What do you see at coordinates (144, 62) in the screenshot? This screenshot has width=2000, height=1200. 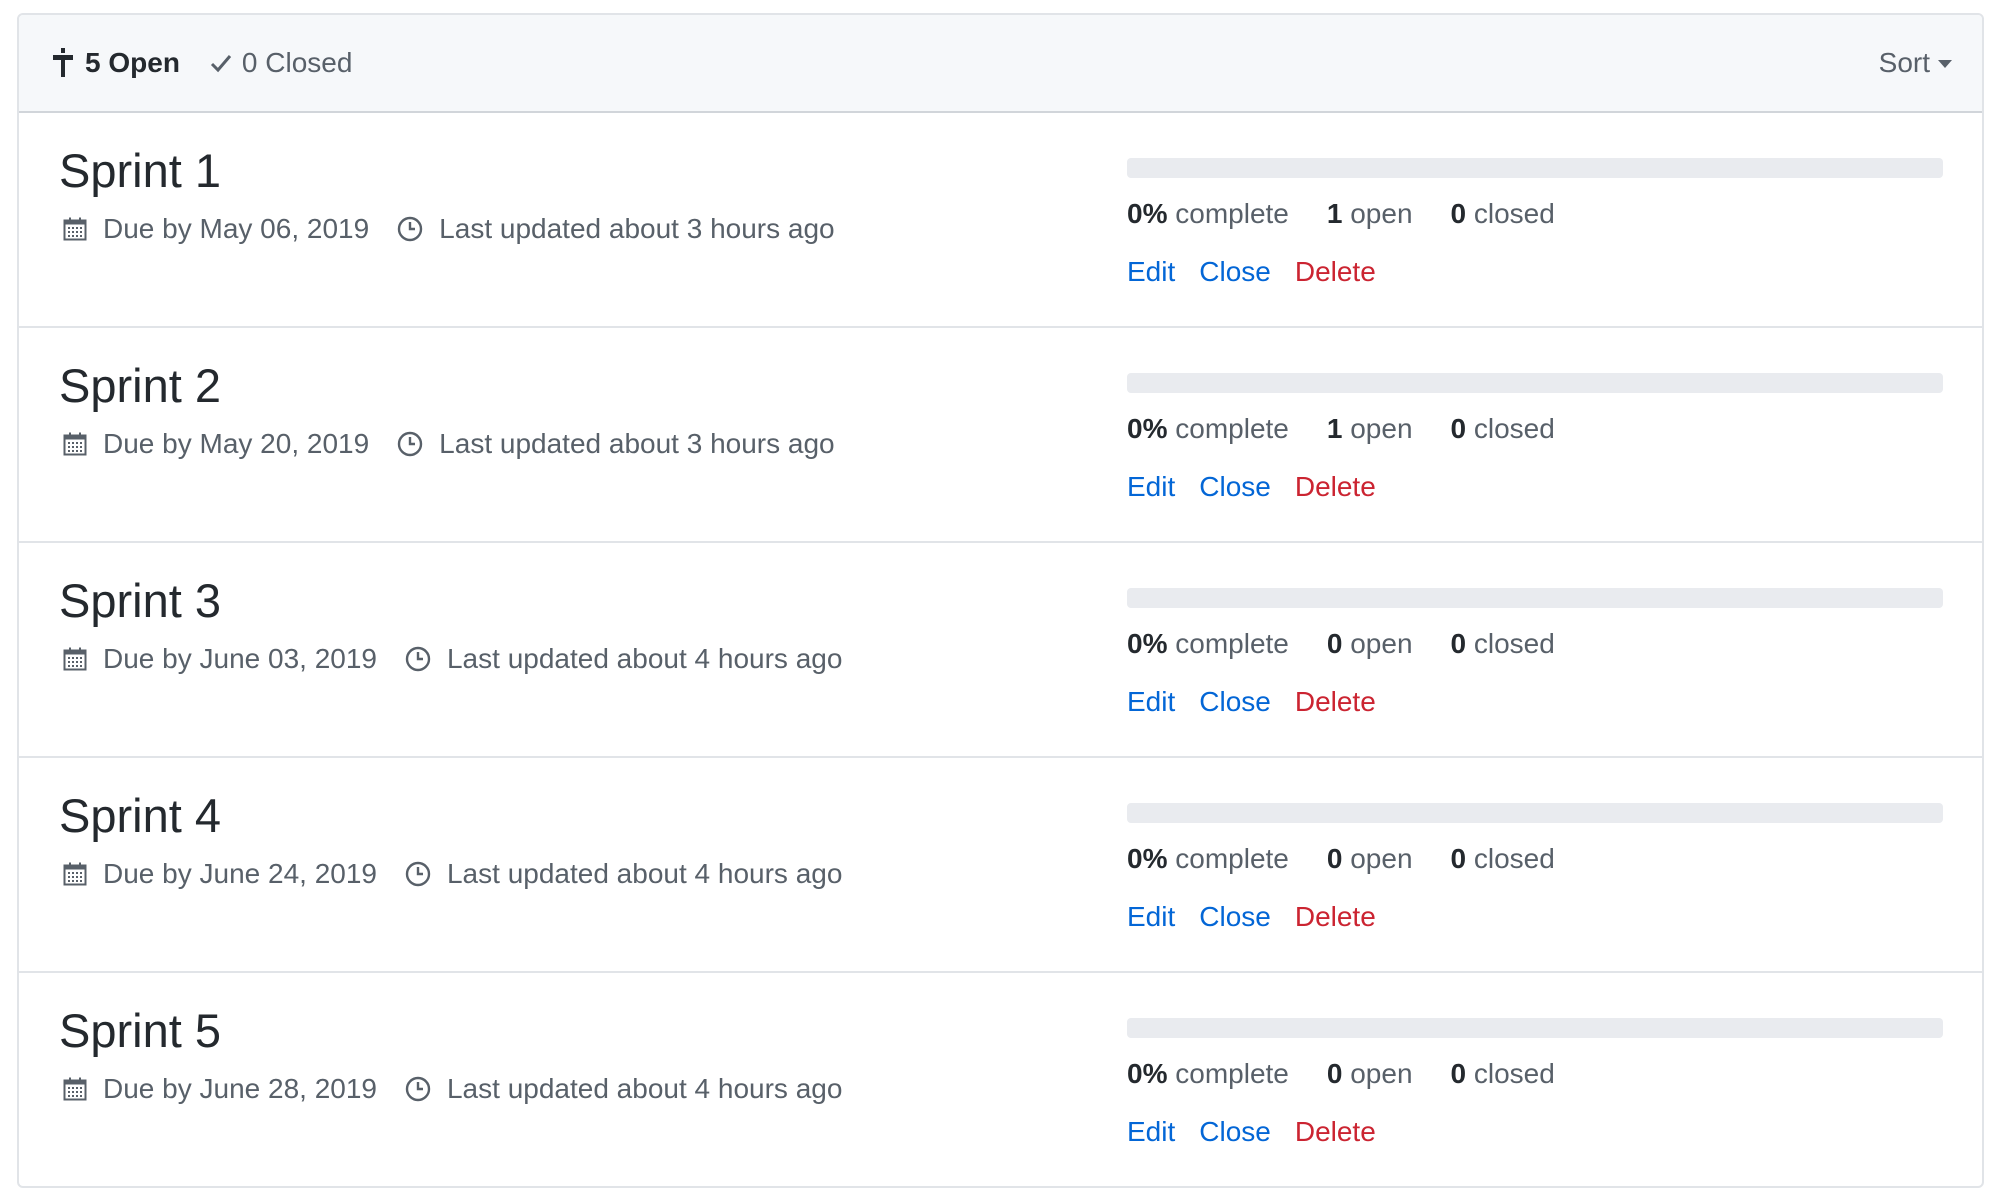 I see `open-label: Open` at bounding box center [144, 62].